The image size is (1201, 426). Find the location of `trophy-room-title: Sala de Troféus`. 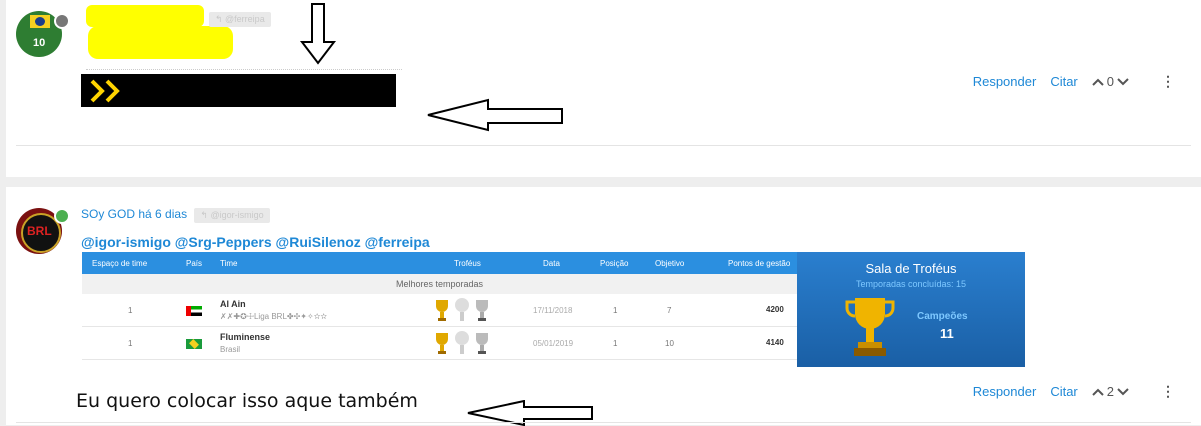

trophy-room-title: Sala de Troféus is located at coordinates (911, 268).